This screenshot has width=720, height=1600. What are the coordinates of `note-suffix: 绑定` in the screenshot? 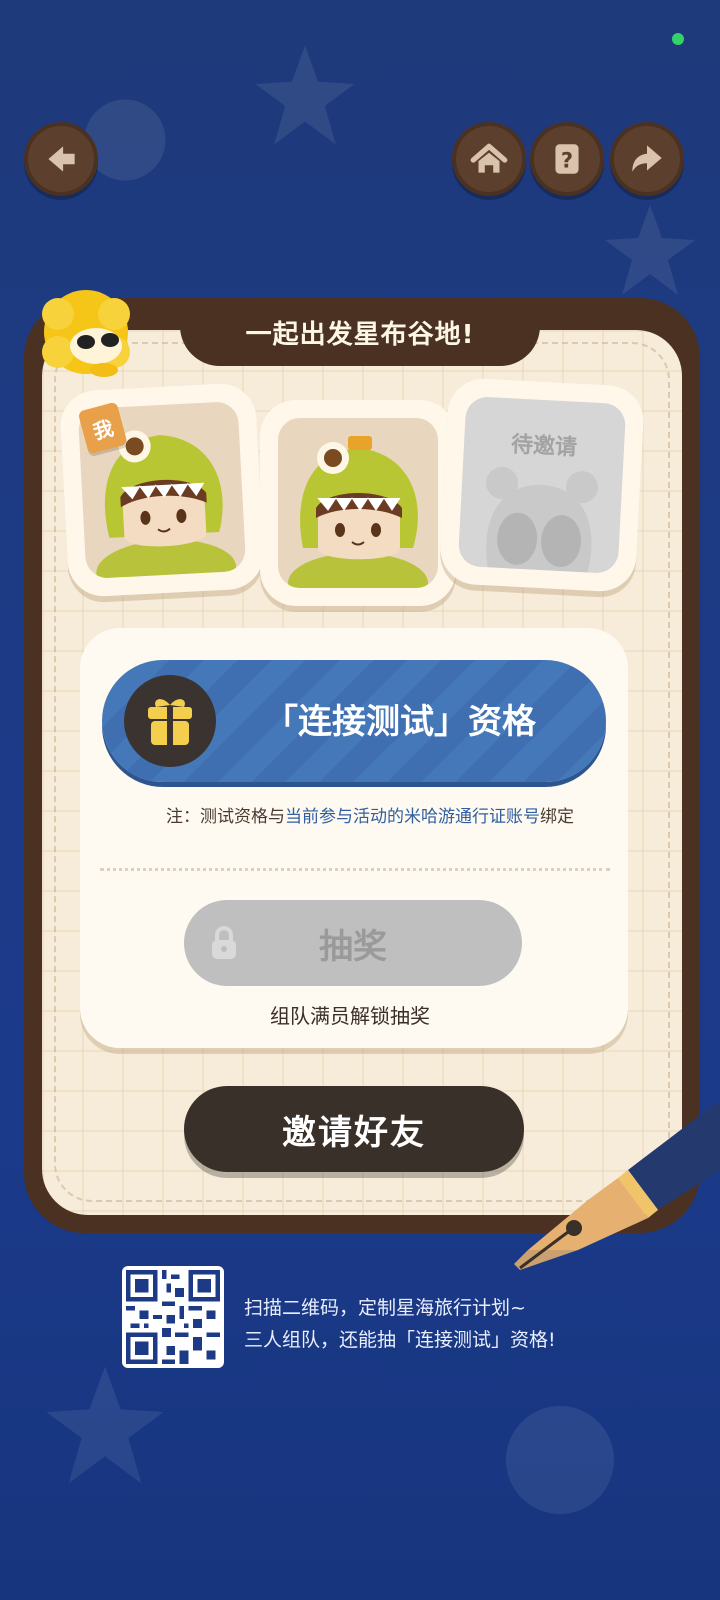 It's located at (557, 817).